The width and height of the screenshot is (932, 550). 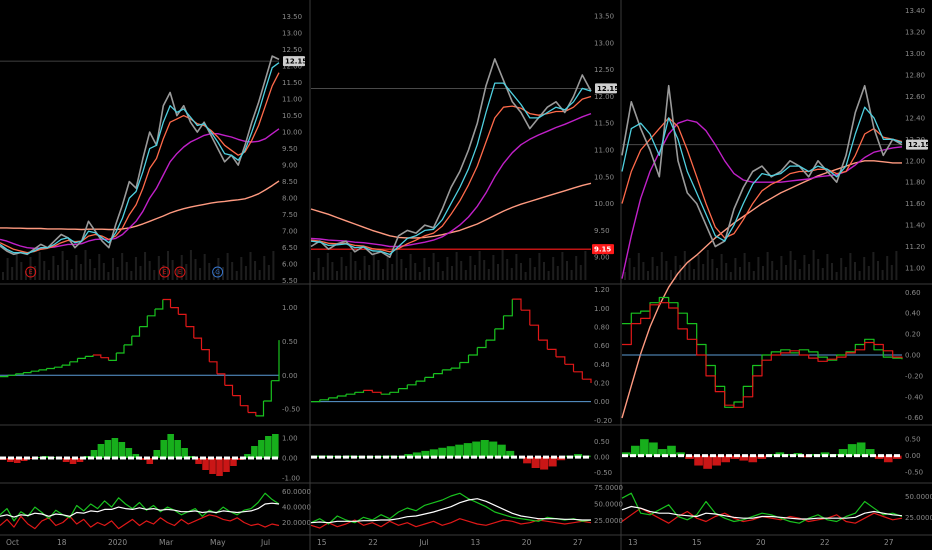 I want to click on last-price-label: 12.15, so click(x=919, y=145).